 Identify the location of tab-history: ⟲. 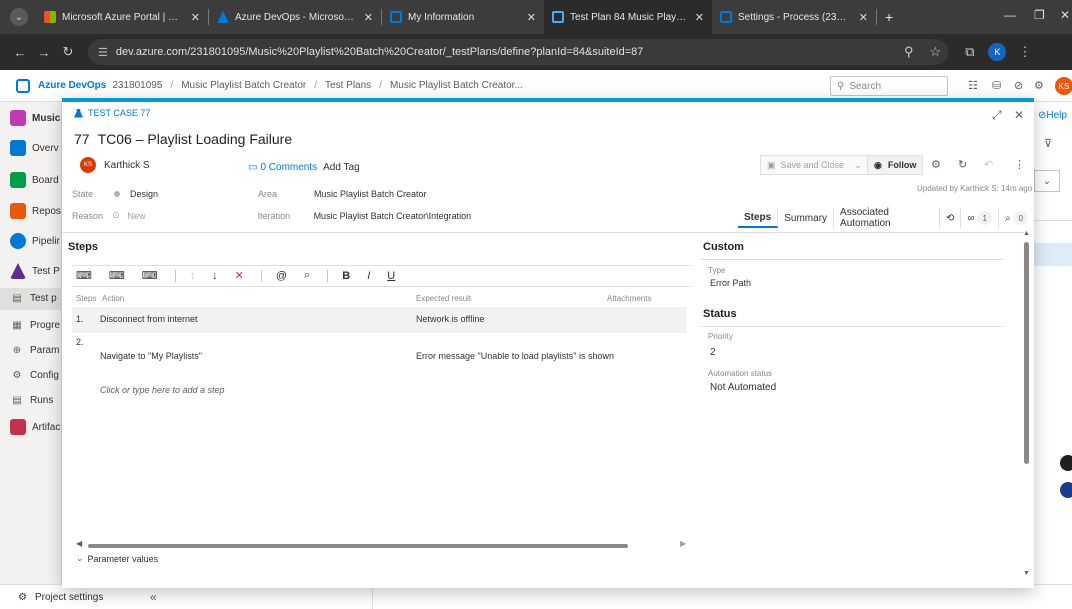
(951, 218).